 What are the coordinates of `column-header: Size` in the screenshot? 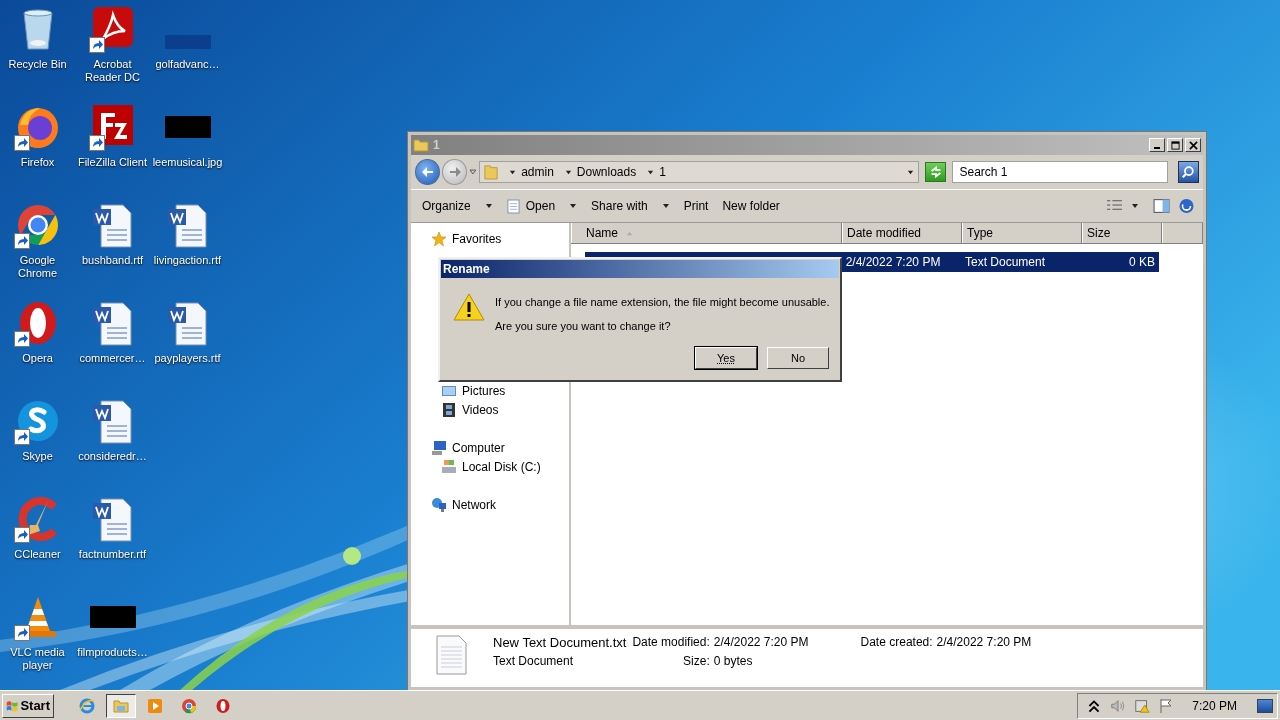 It's located at (1122, 233).